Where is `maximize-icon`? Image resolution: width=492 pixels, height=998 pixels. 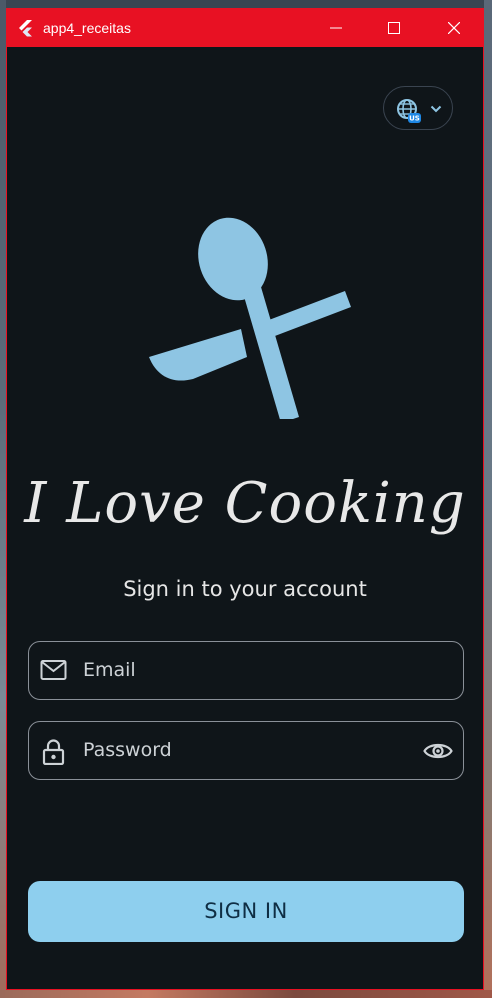
maximize-icon is located at coordinates (394, 28).